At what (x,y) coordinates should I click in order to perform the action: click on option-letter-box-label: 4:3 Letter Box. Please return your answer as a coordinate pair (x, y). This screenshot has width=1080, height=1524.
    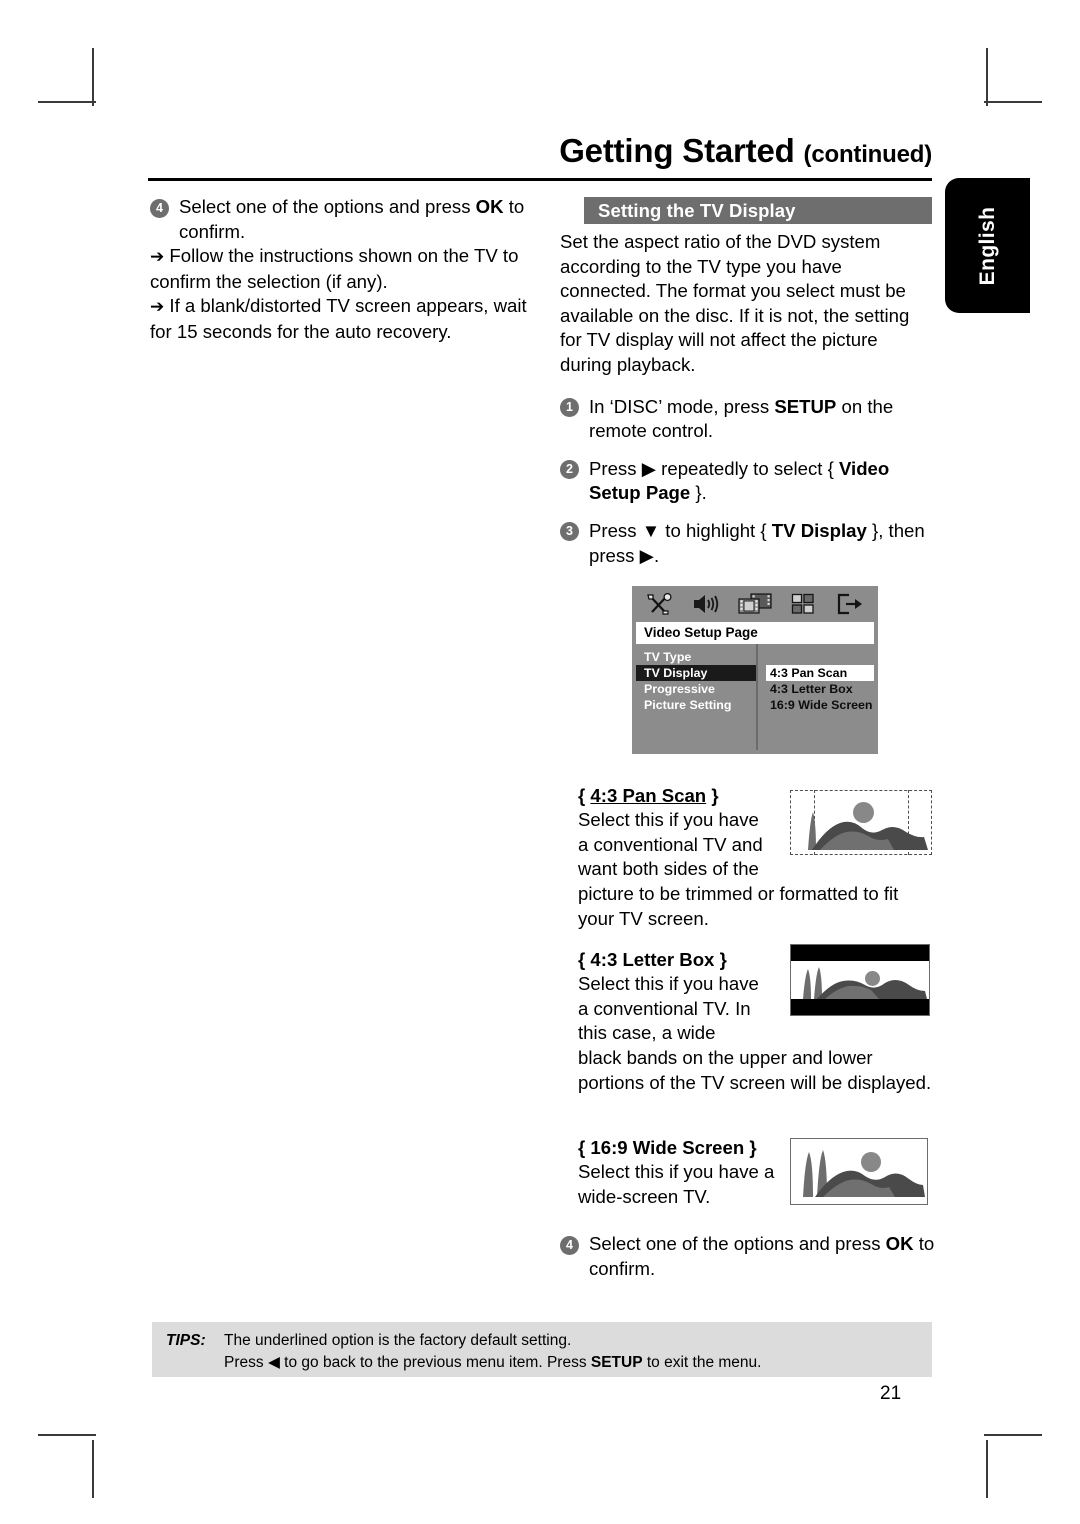
    Looking at the image, I should click on (652, 959).